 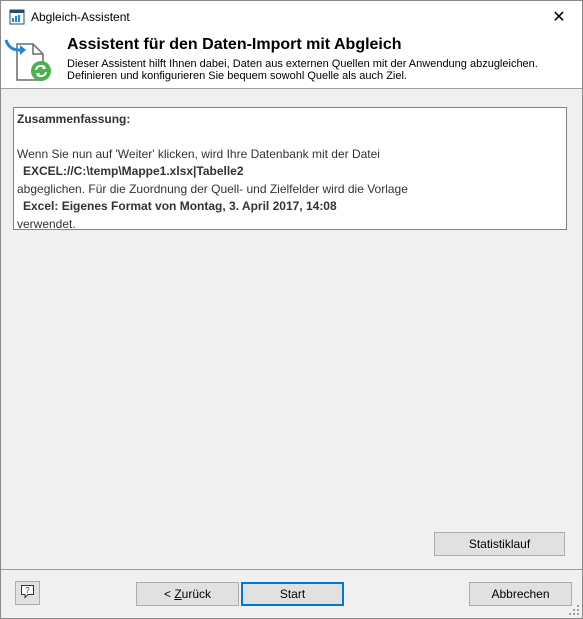 What do you see at coordinates (196, 594) in the screenshot?
I see `back-button-label: urück` at bounding box center [196, 594].